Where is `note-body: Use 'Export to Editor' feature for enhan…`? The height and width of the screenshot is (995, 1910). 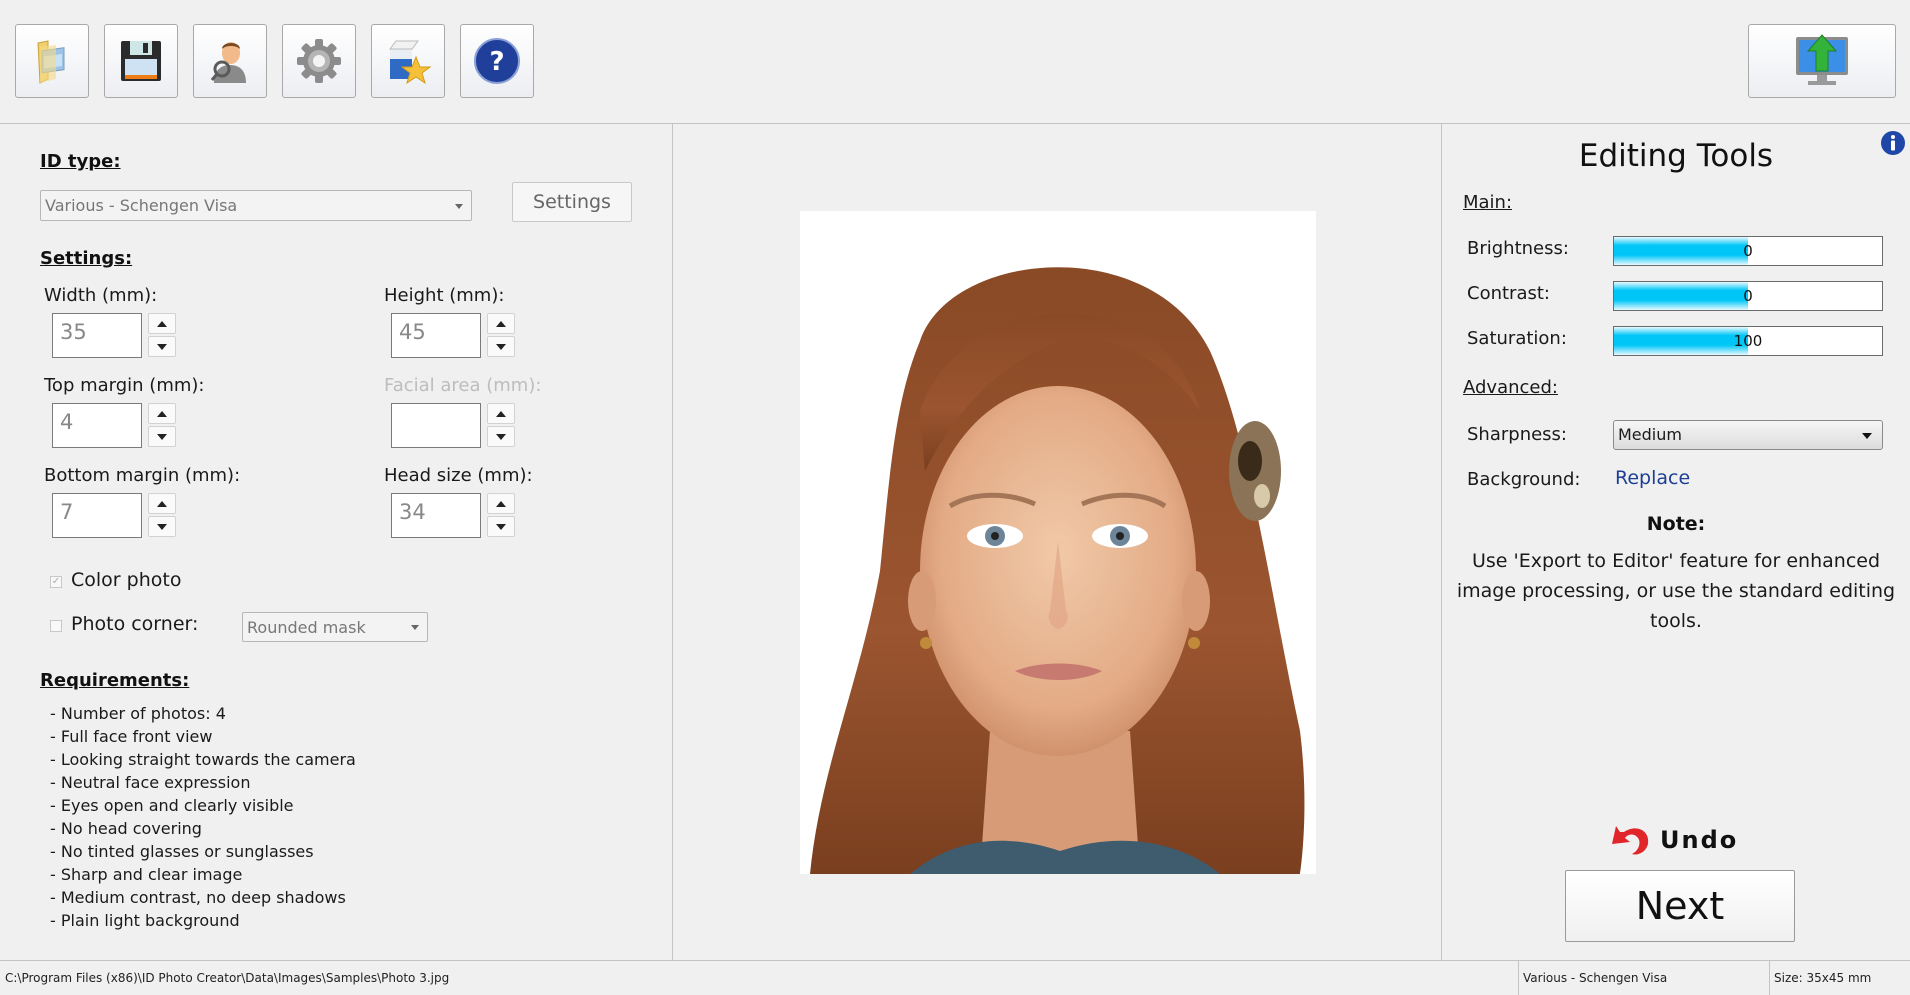
note-body: Use 'Export to Editor' feature for enhan… is located at coordinates (1676, 591).